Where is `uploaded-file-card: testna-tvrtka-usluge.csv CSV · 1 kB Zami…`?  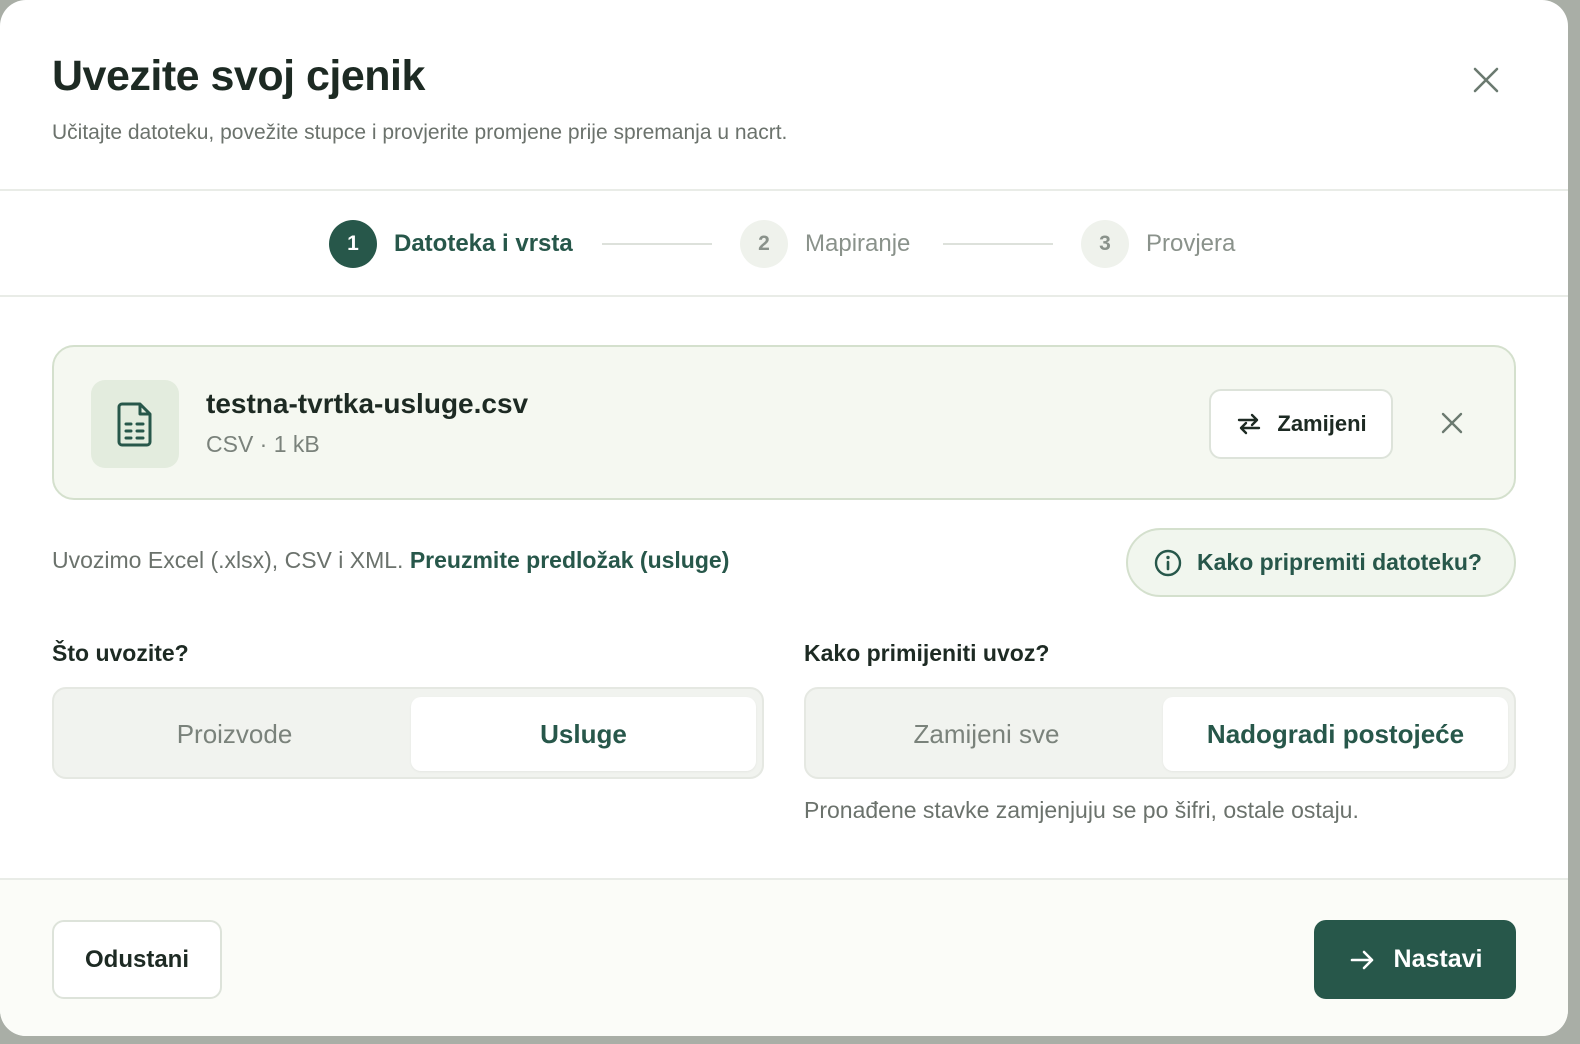 uploaded-file-card: testna-tvrtka-usluge.csv CSV · 1 kB Zami… is located at coordinates (784, 422).